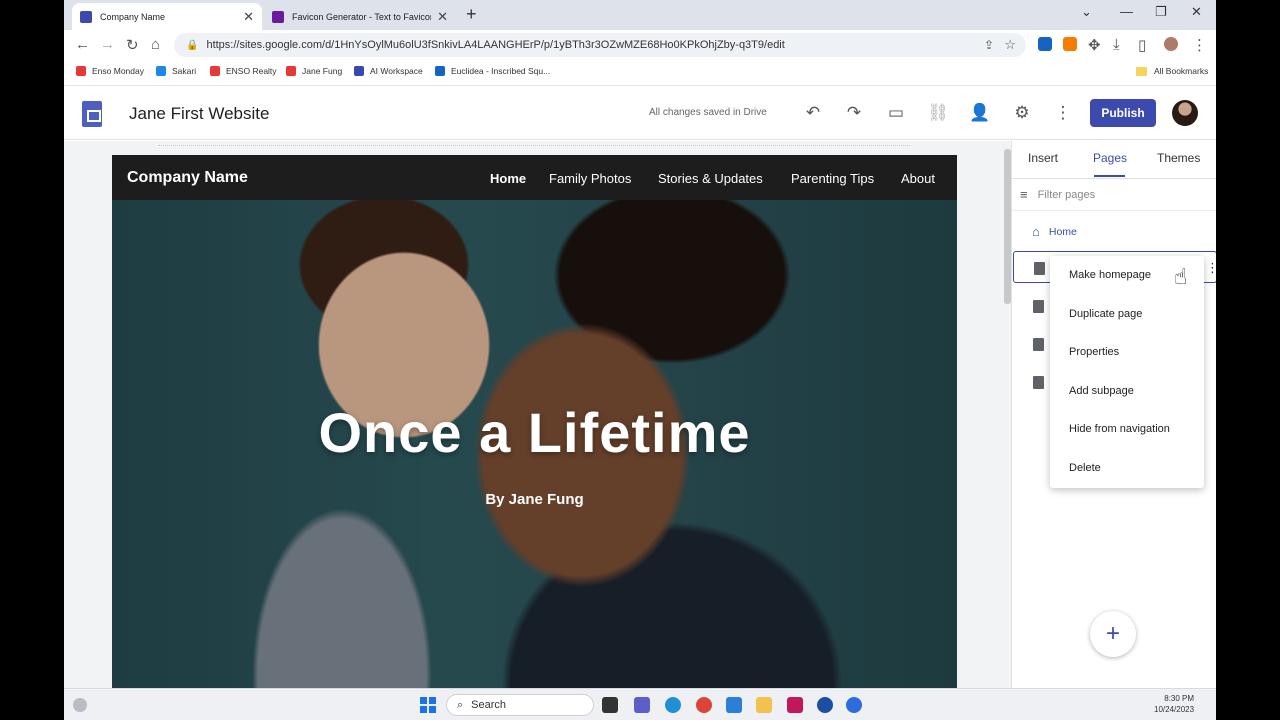  What do you see at coordinates (1007, 226) in the screenshot?
I see `canvas-scrollbar` at bounding box center [1007, 226].